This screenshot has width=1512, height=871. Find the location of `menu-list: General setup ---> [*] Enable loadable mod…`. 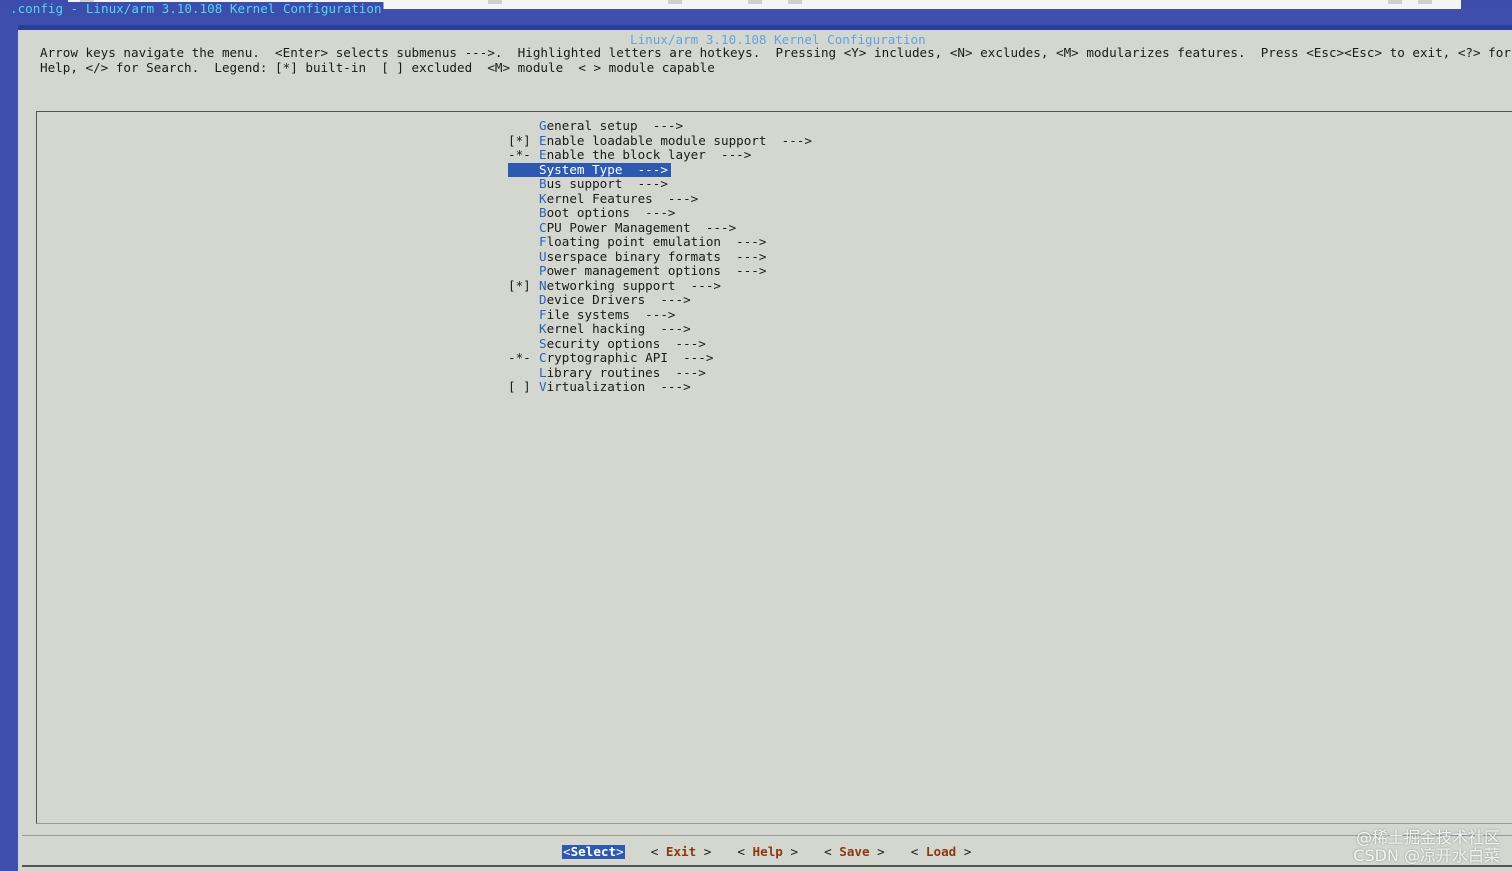

menu-list: General setup ---> [*] Enable loadable mod… is located at coordinates (661, 256).